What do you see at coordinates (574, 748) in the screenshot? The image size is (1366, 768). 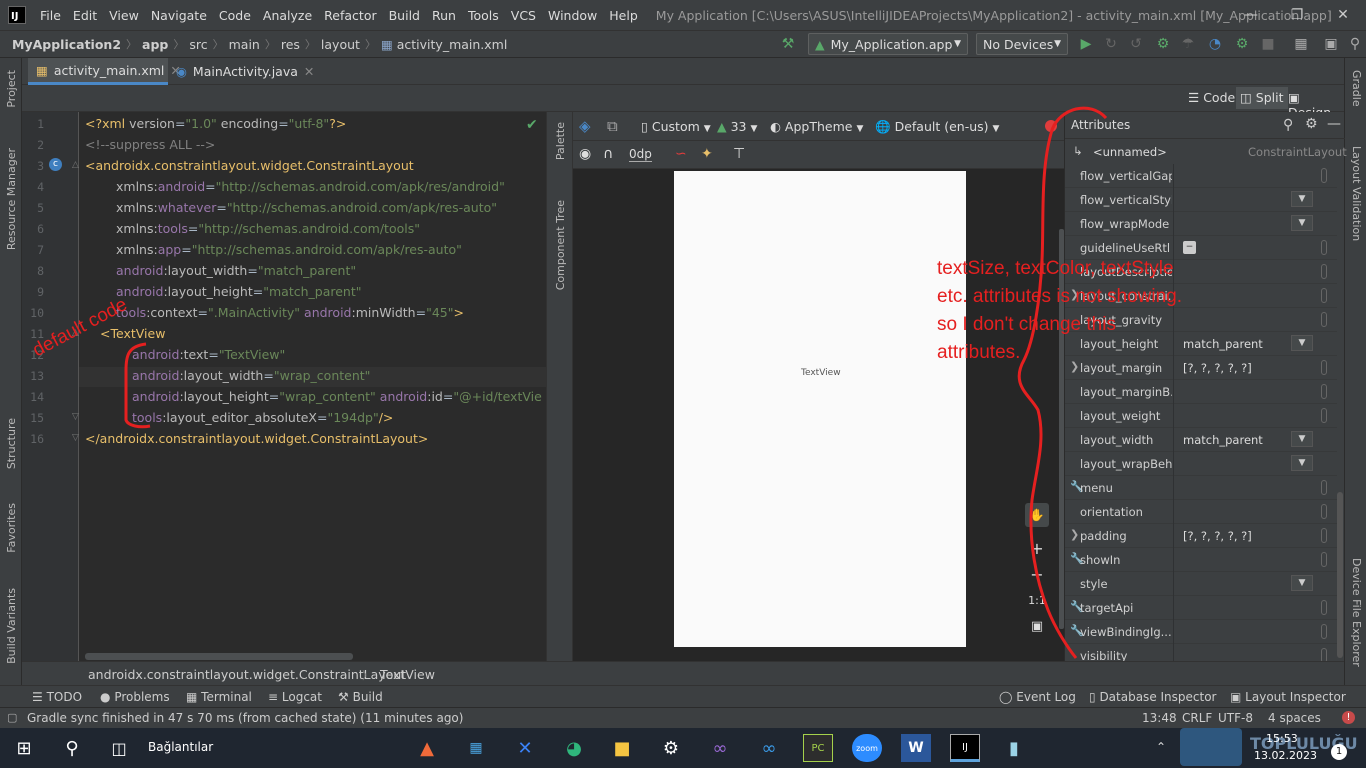 I see `edge-icon: ◕` at bounding box center [574, 748].